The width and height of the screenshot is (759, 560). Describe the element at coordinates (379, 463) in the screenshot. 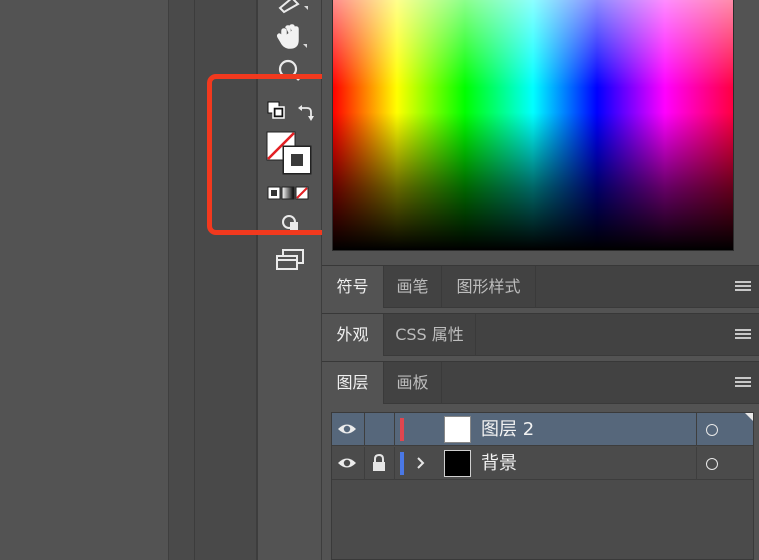

I see `lock-icon` at that location.